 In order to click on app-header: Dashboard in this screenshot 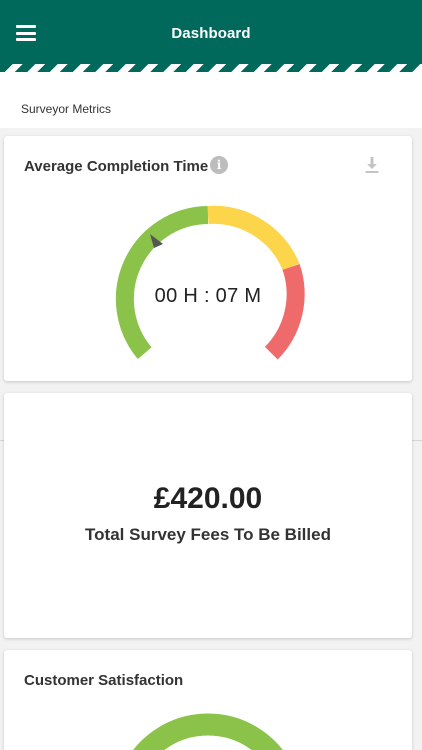, I will do `click(211, 32)`.